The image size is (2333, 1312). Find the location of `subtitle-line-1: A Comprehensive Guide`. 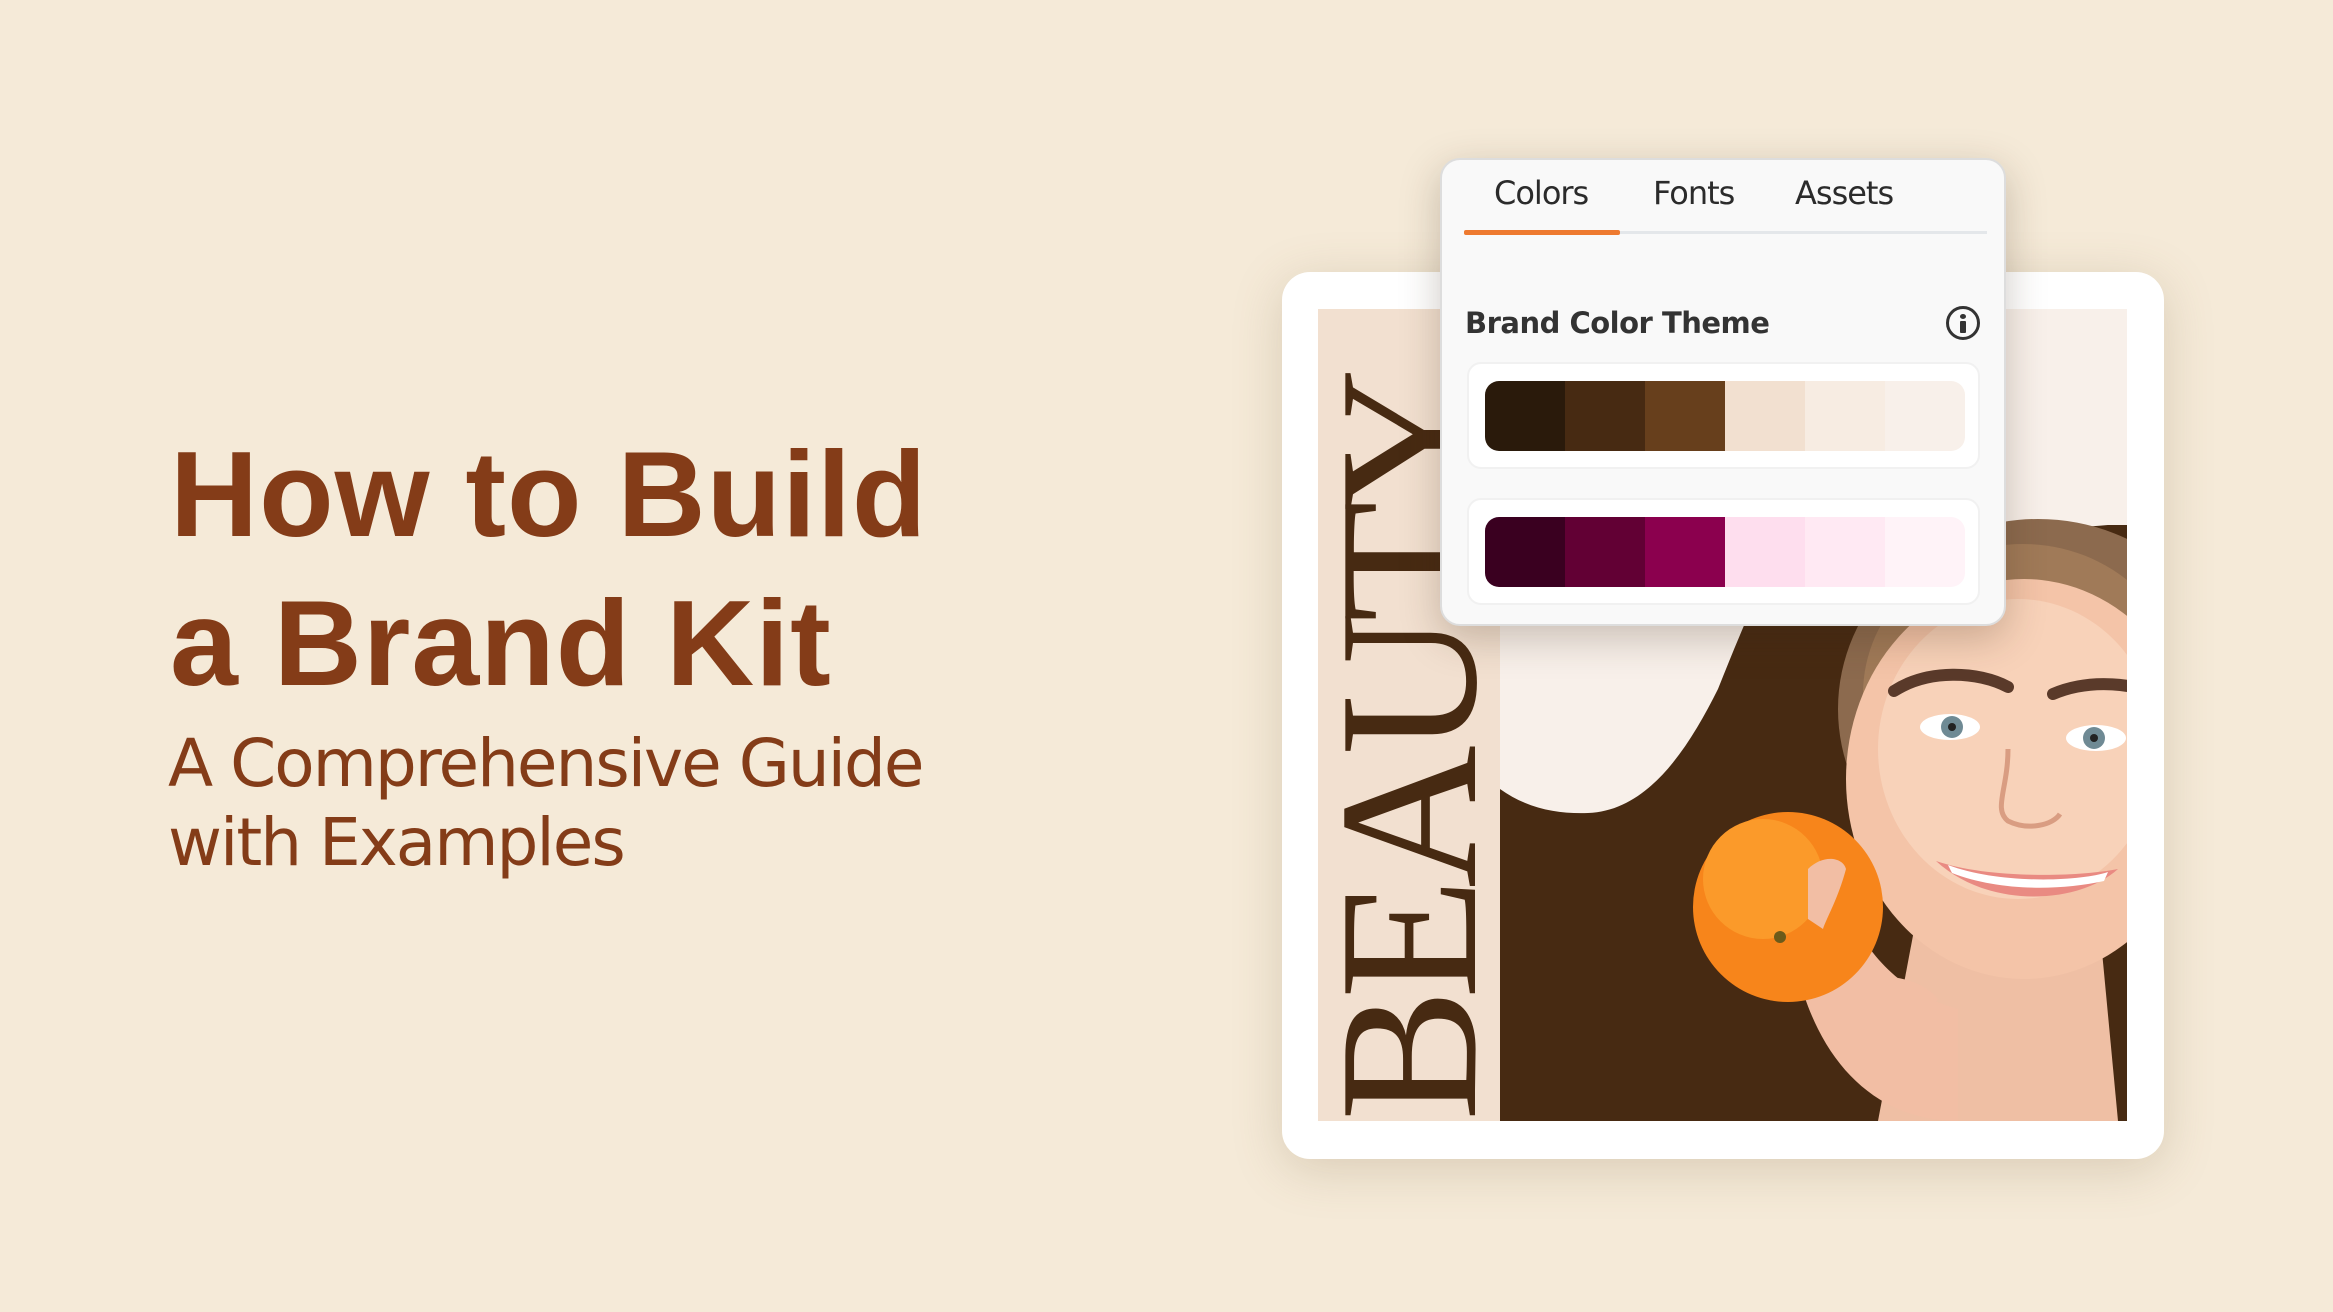

subtitle-line-1: A Comprehensive Guide is located at coordinates (546, 763).